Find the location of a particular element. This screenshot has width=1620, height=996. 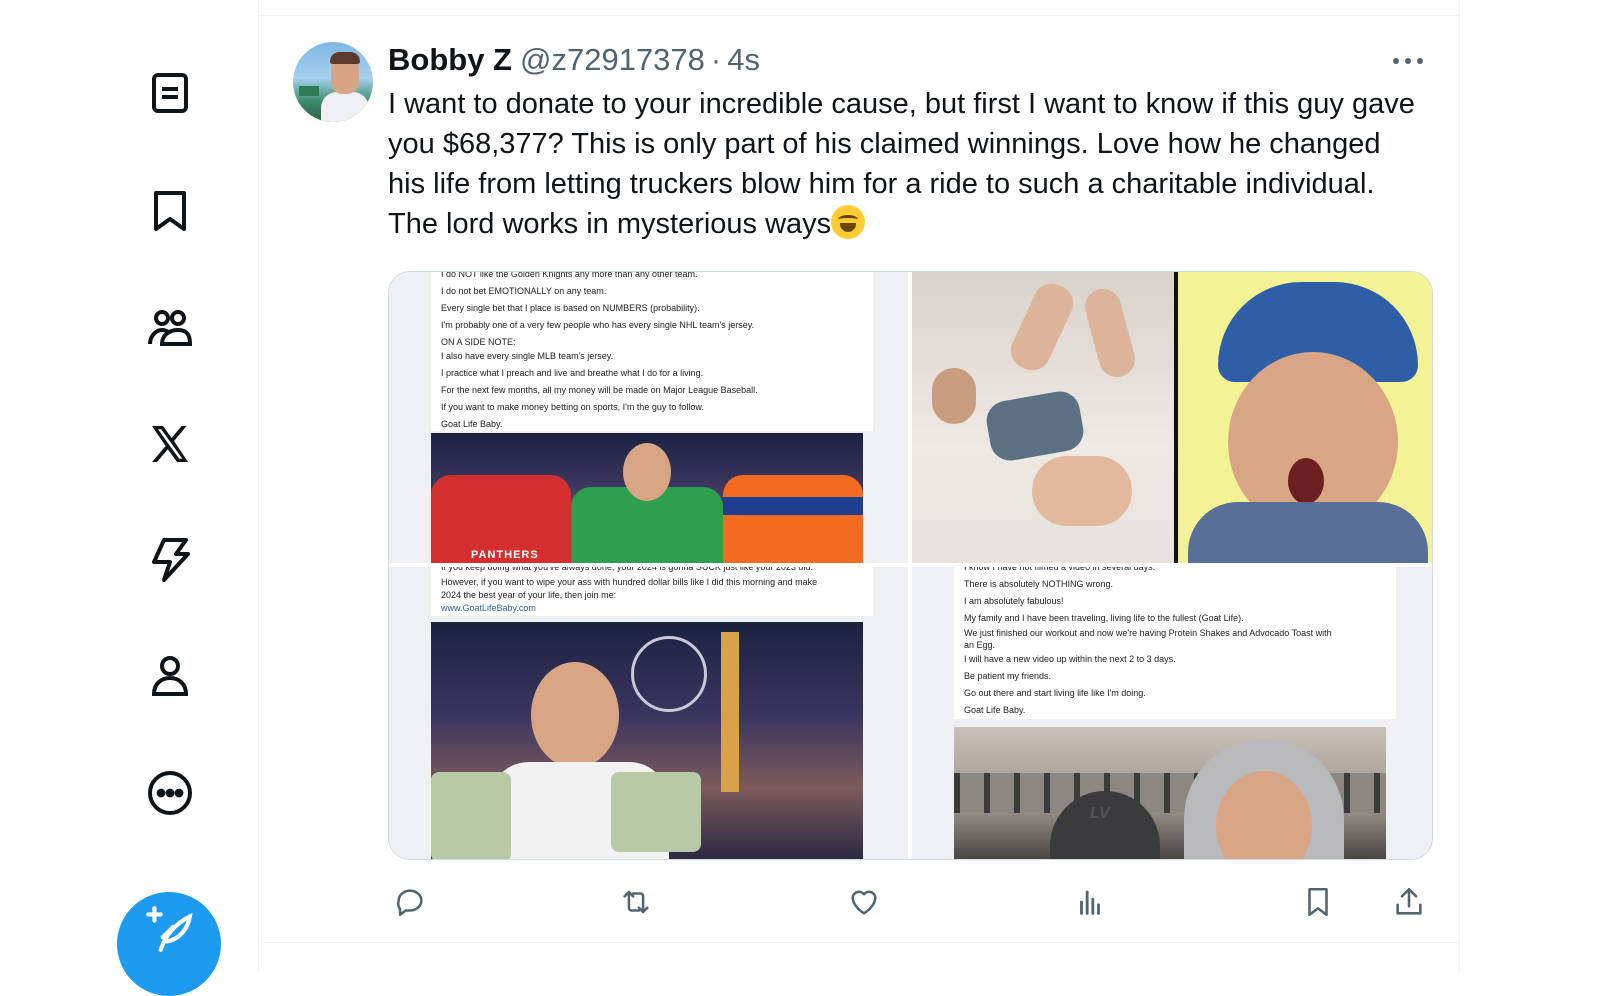

gym-photo: LV is located at coordinates (1170, 793).